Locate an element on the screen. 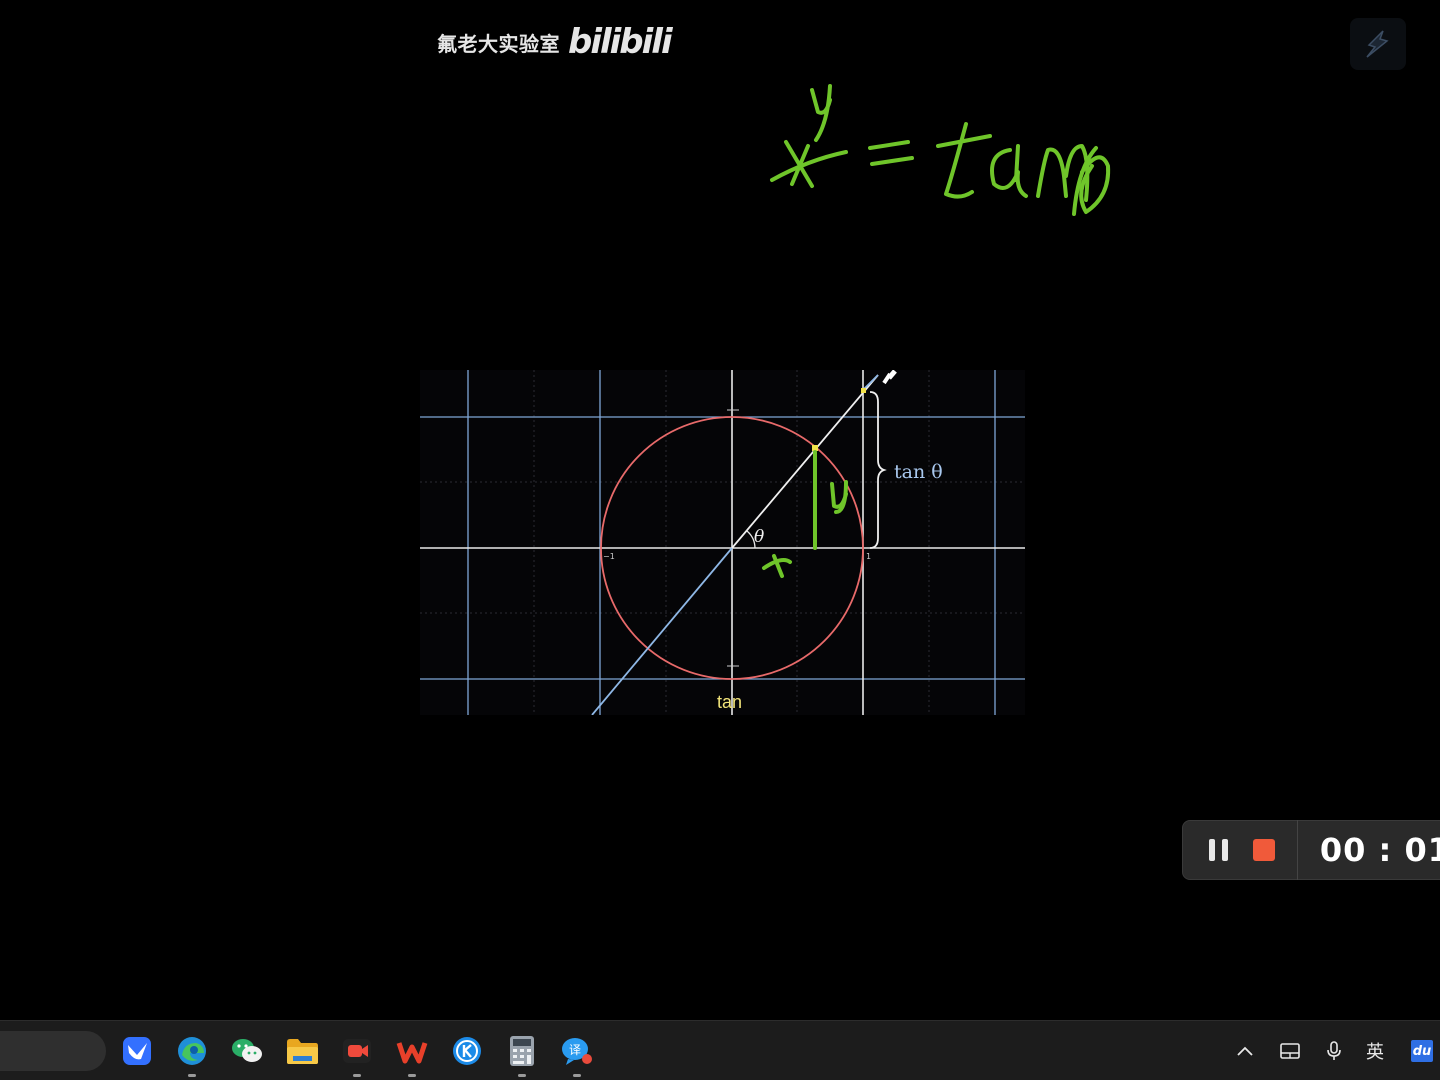 This screenshot has height=1080, width=1440. unit-circle-figure: tan θ θ tan −1 1 is located at coordinates (722, 542).